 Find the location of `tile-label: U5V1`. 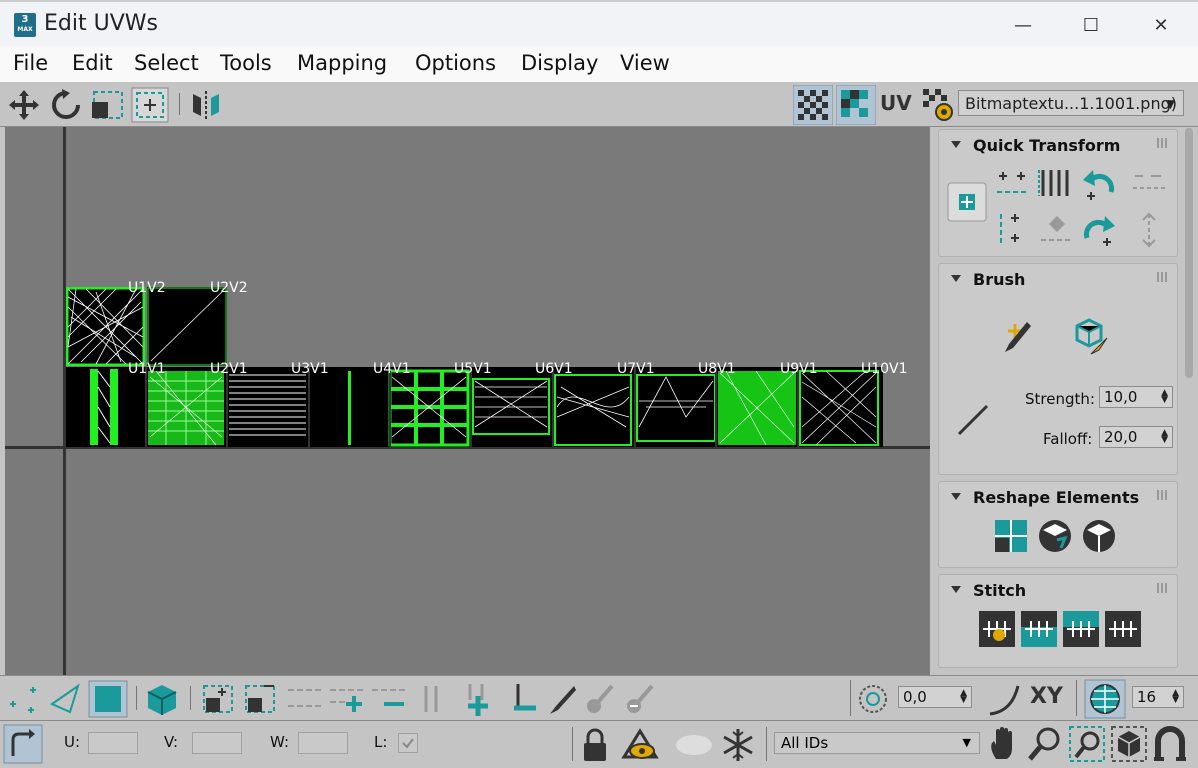

tile-label: U5V1 is located at coordinates (473, 369).